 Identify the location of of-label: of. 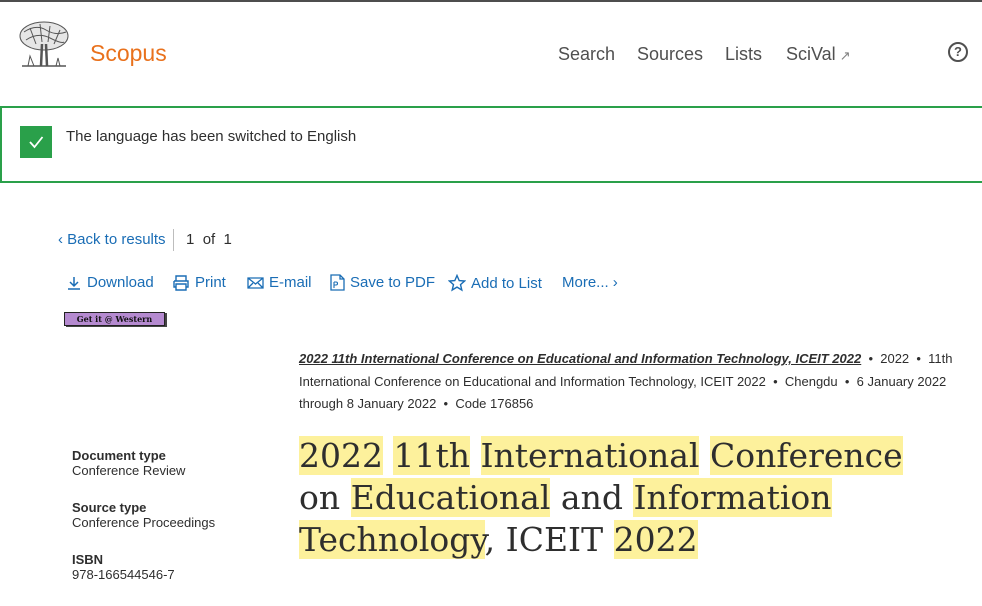
(209, 239).